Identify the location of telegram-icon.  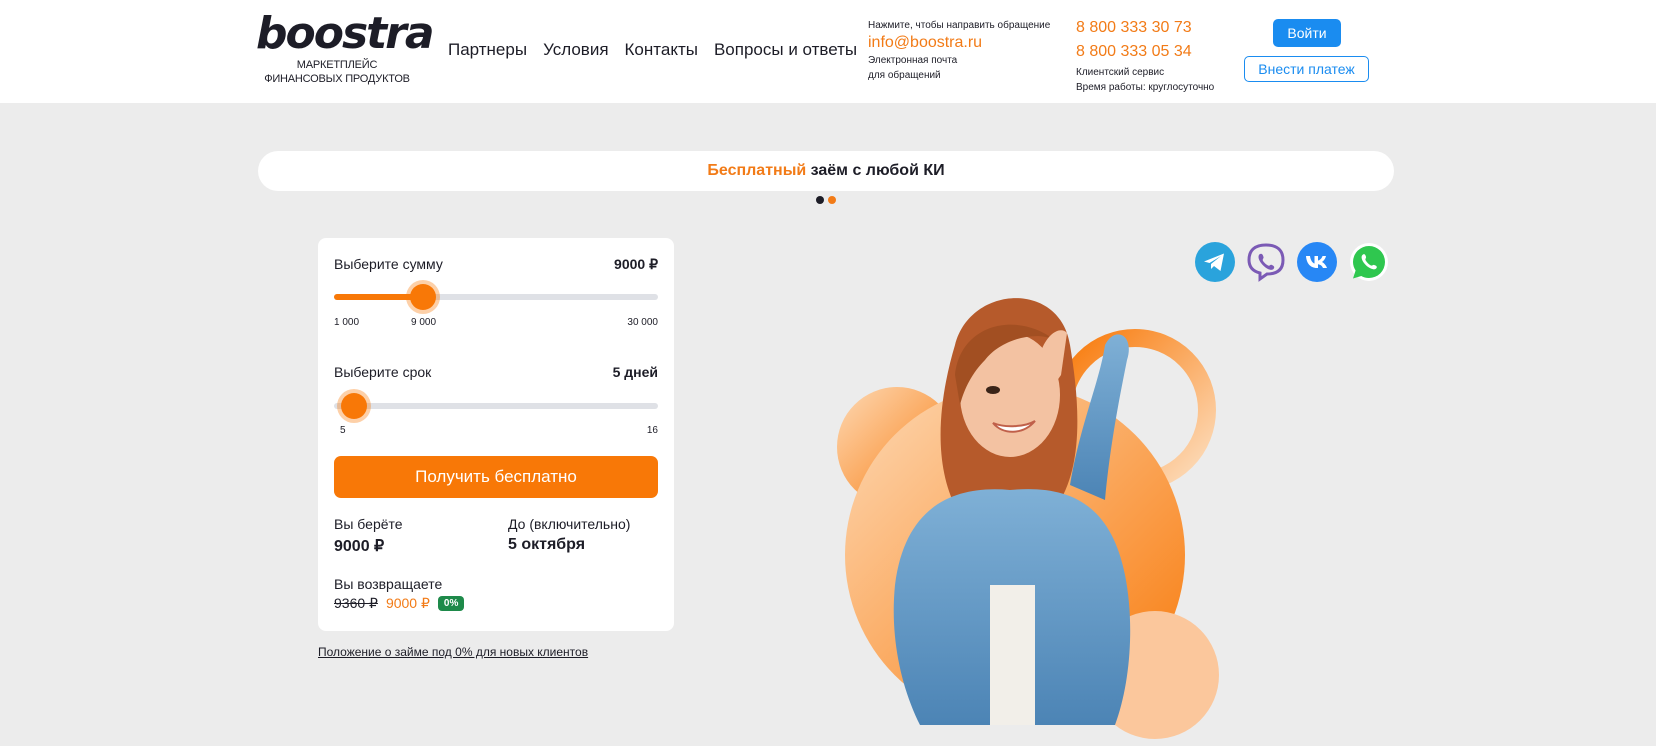
(1215, 262).